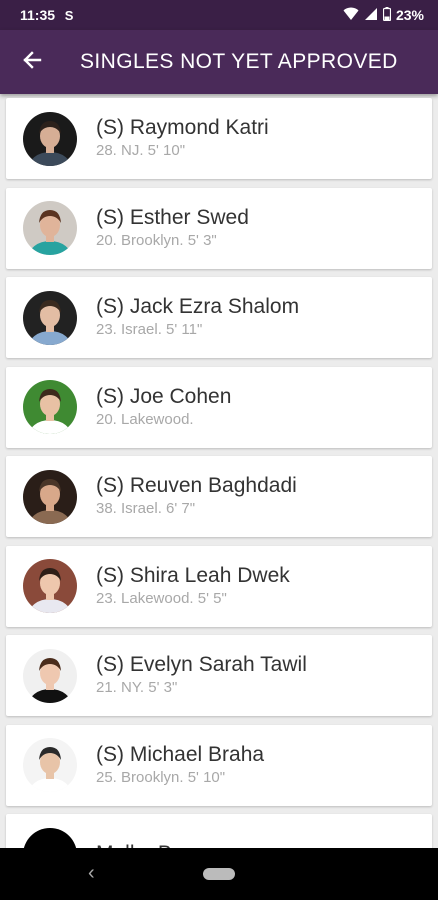  Describe the element at coordinates (219, 15) in the screenshot. I see `status-bar: 11:35 S 23%` at that location.